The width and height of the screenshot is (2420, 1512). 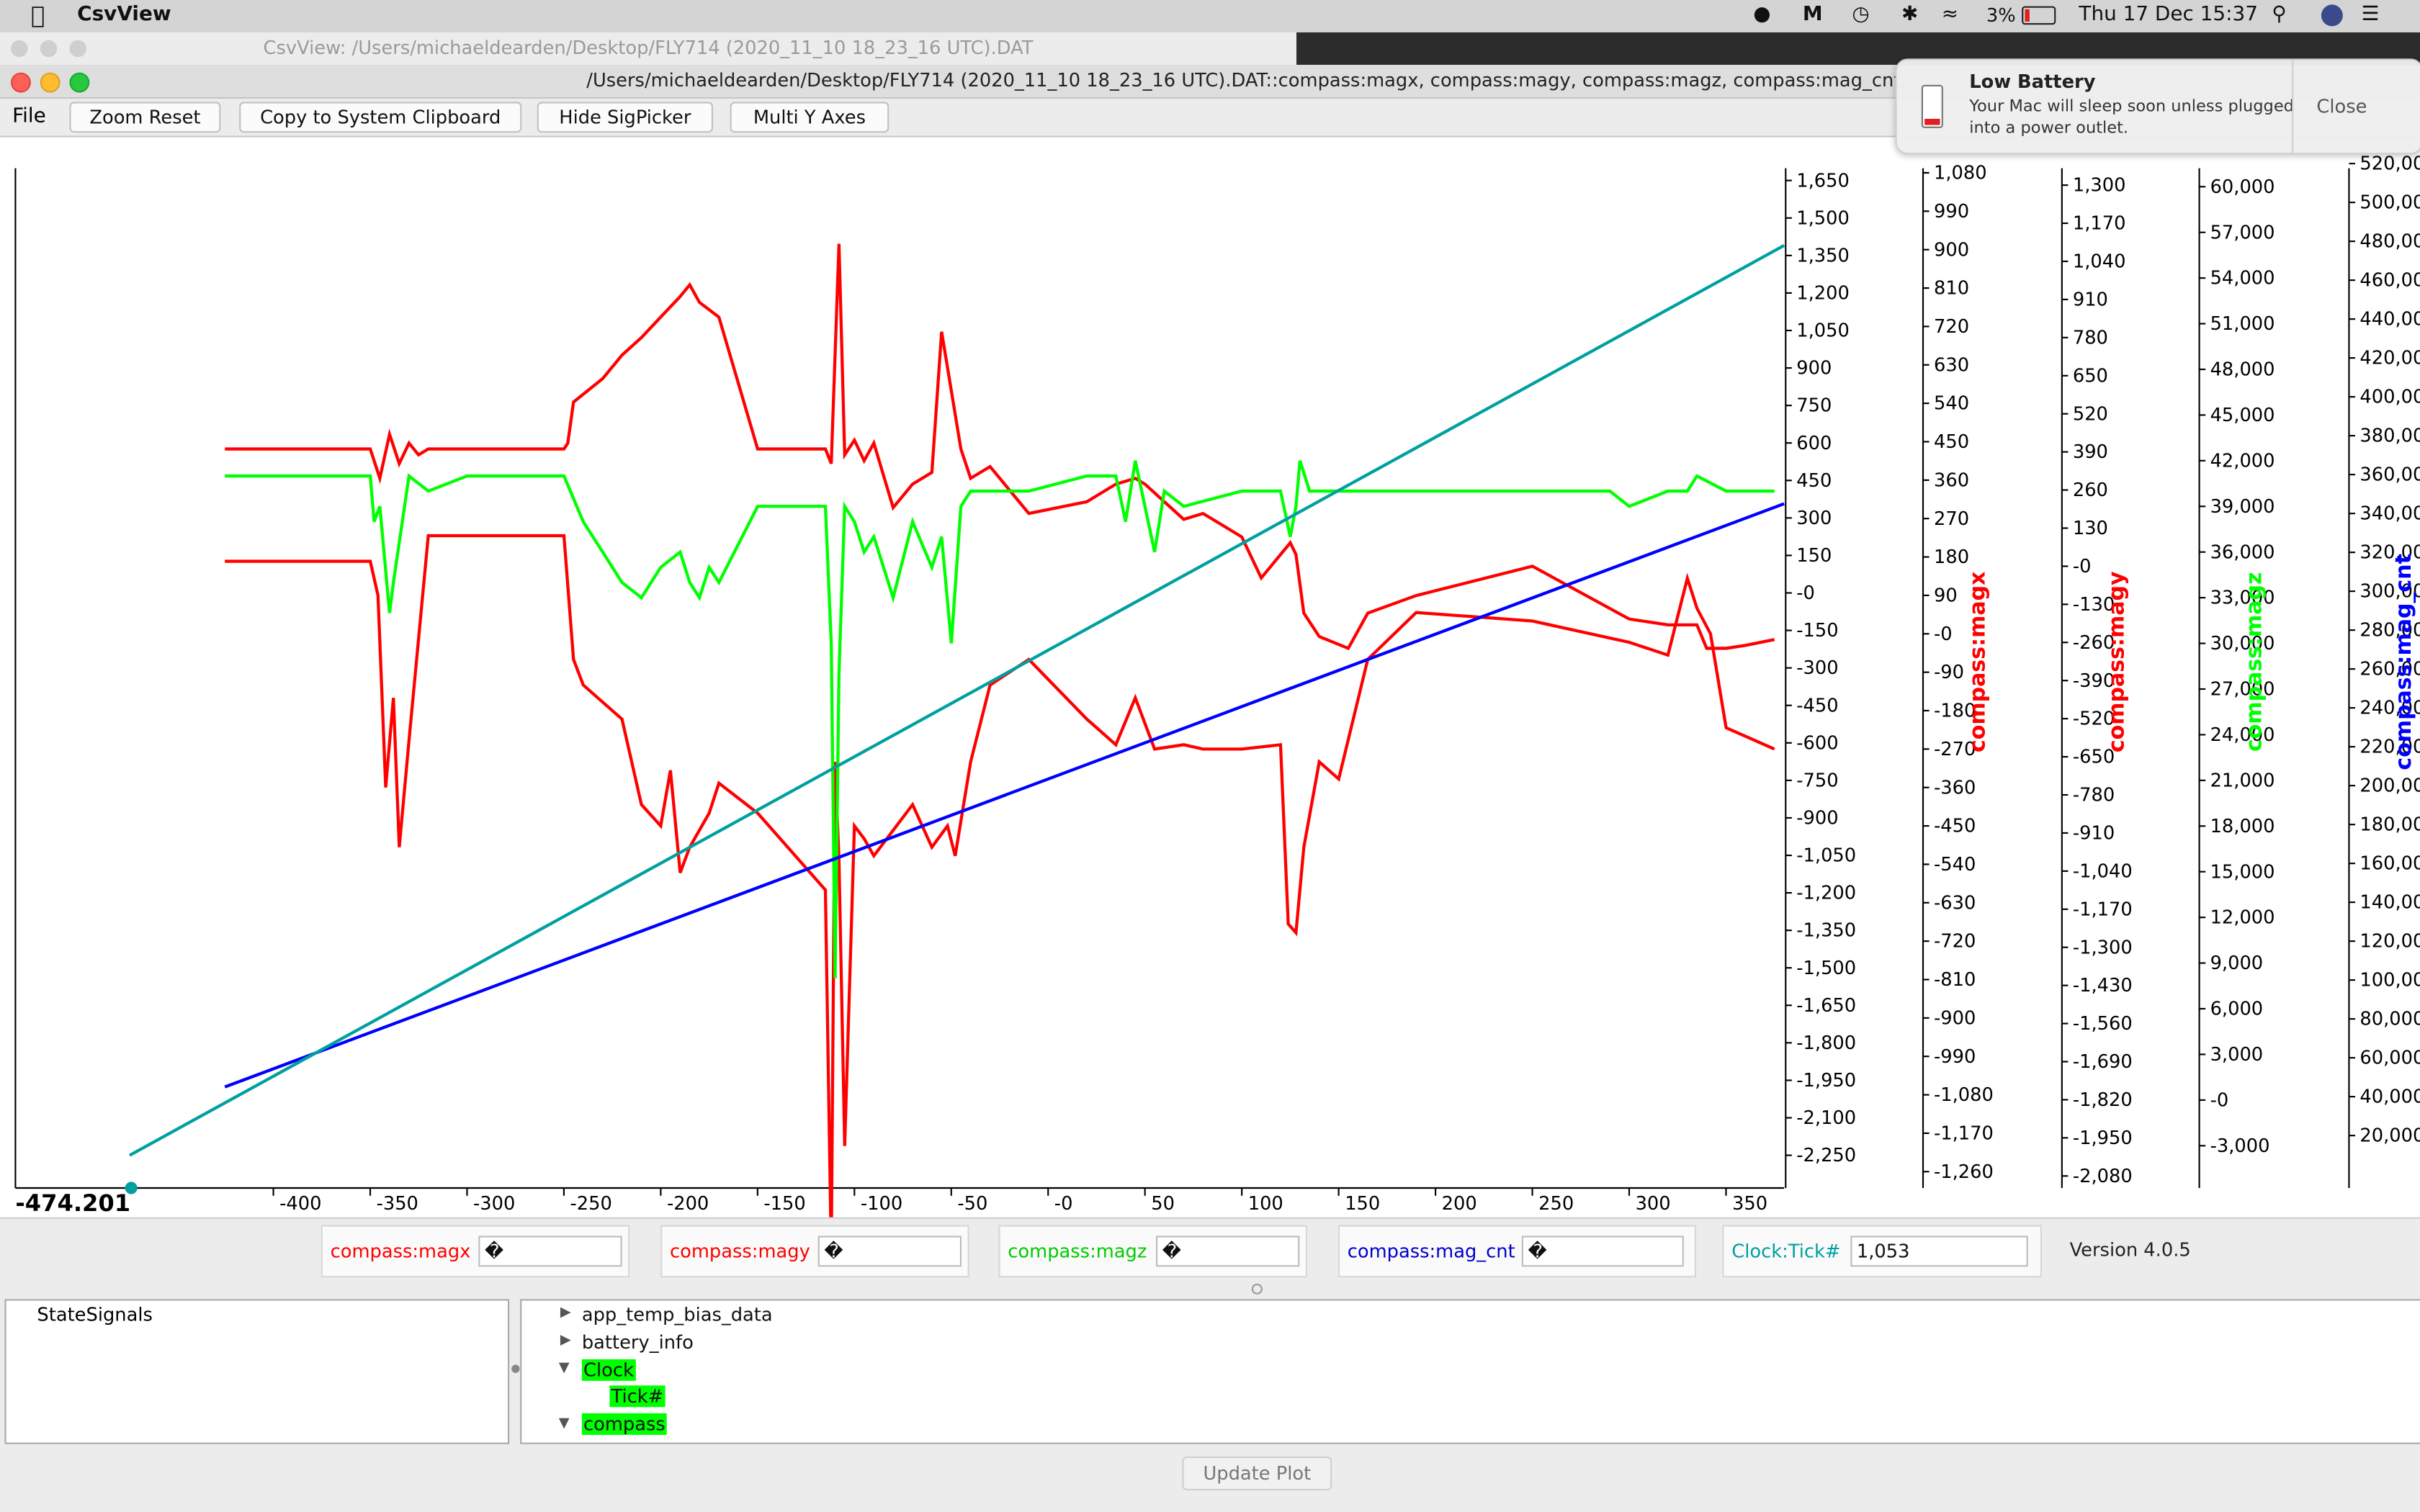 What do you see at coordinates (1951, 250) in the screenshot?
I see `y-tick-label: 900` at bounding box center [1951, 250].